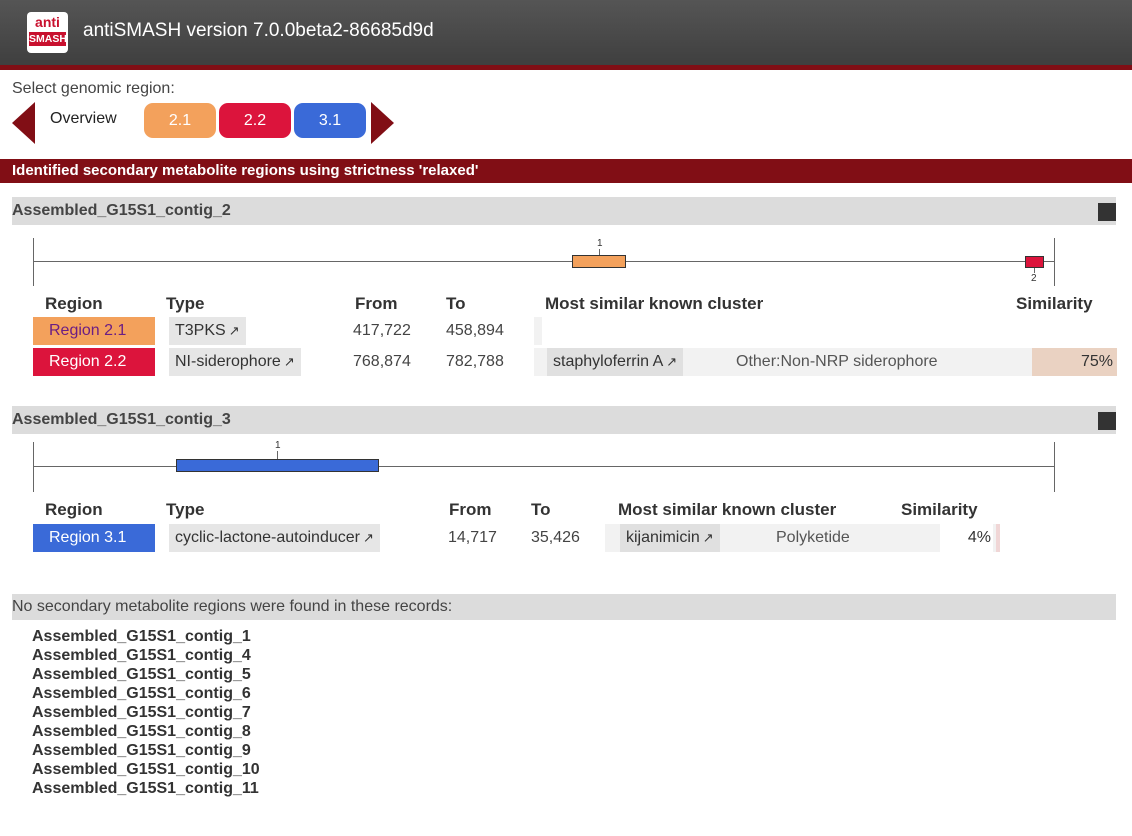 Image resolution: width=1132 pixels, height=836 pixels. I want to click on antismash-logo: anti SMASH, so click(47, 32).